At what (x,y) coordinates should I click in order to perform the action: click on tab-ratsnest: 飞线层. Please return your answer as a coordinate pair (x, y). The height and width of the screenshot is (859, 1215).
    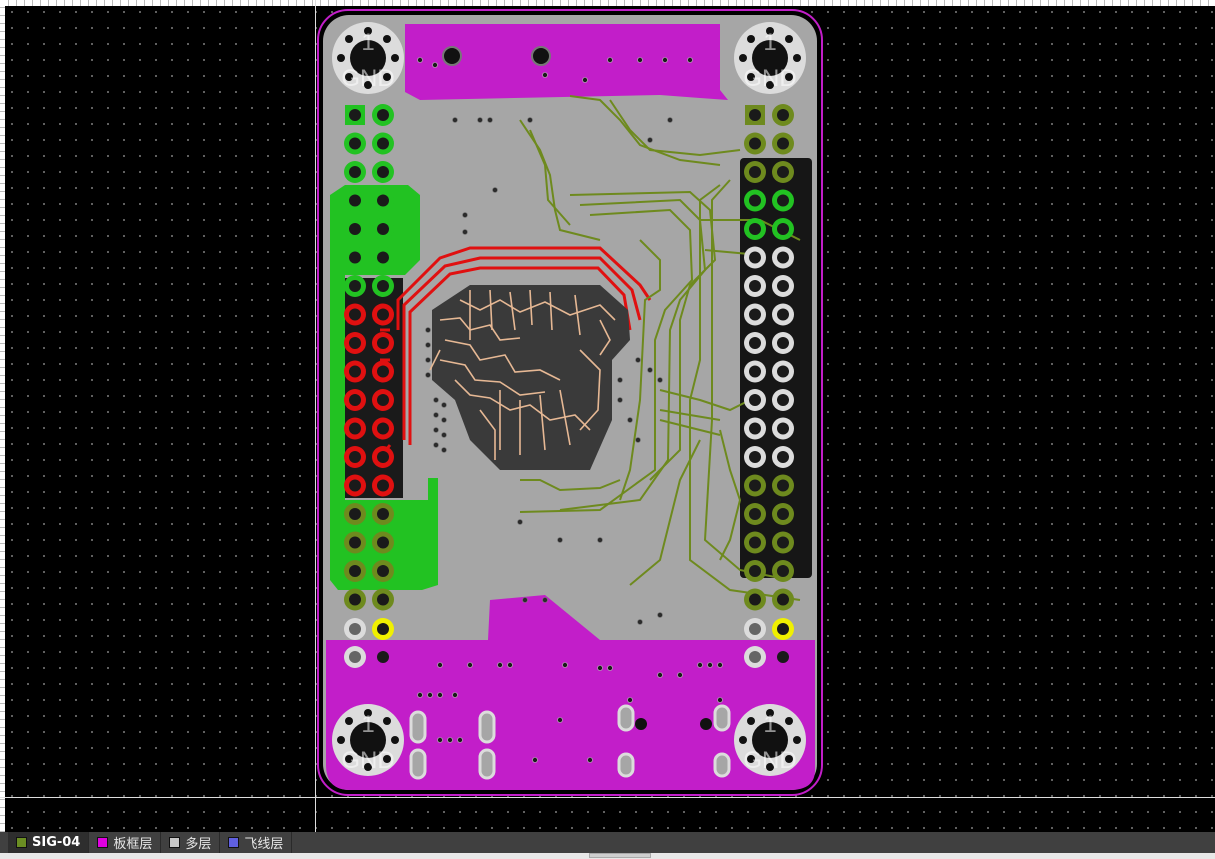
    Looking at the image, I should click on (256, 842).